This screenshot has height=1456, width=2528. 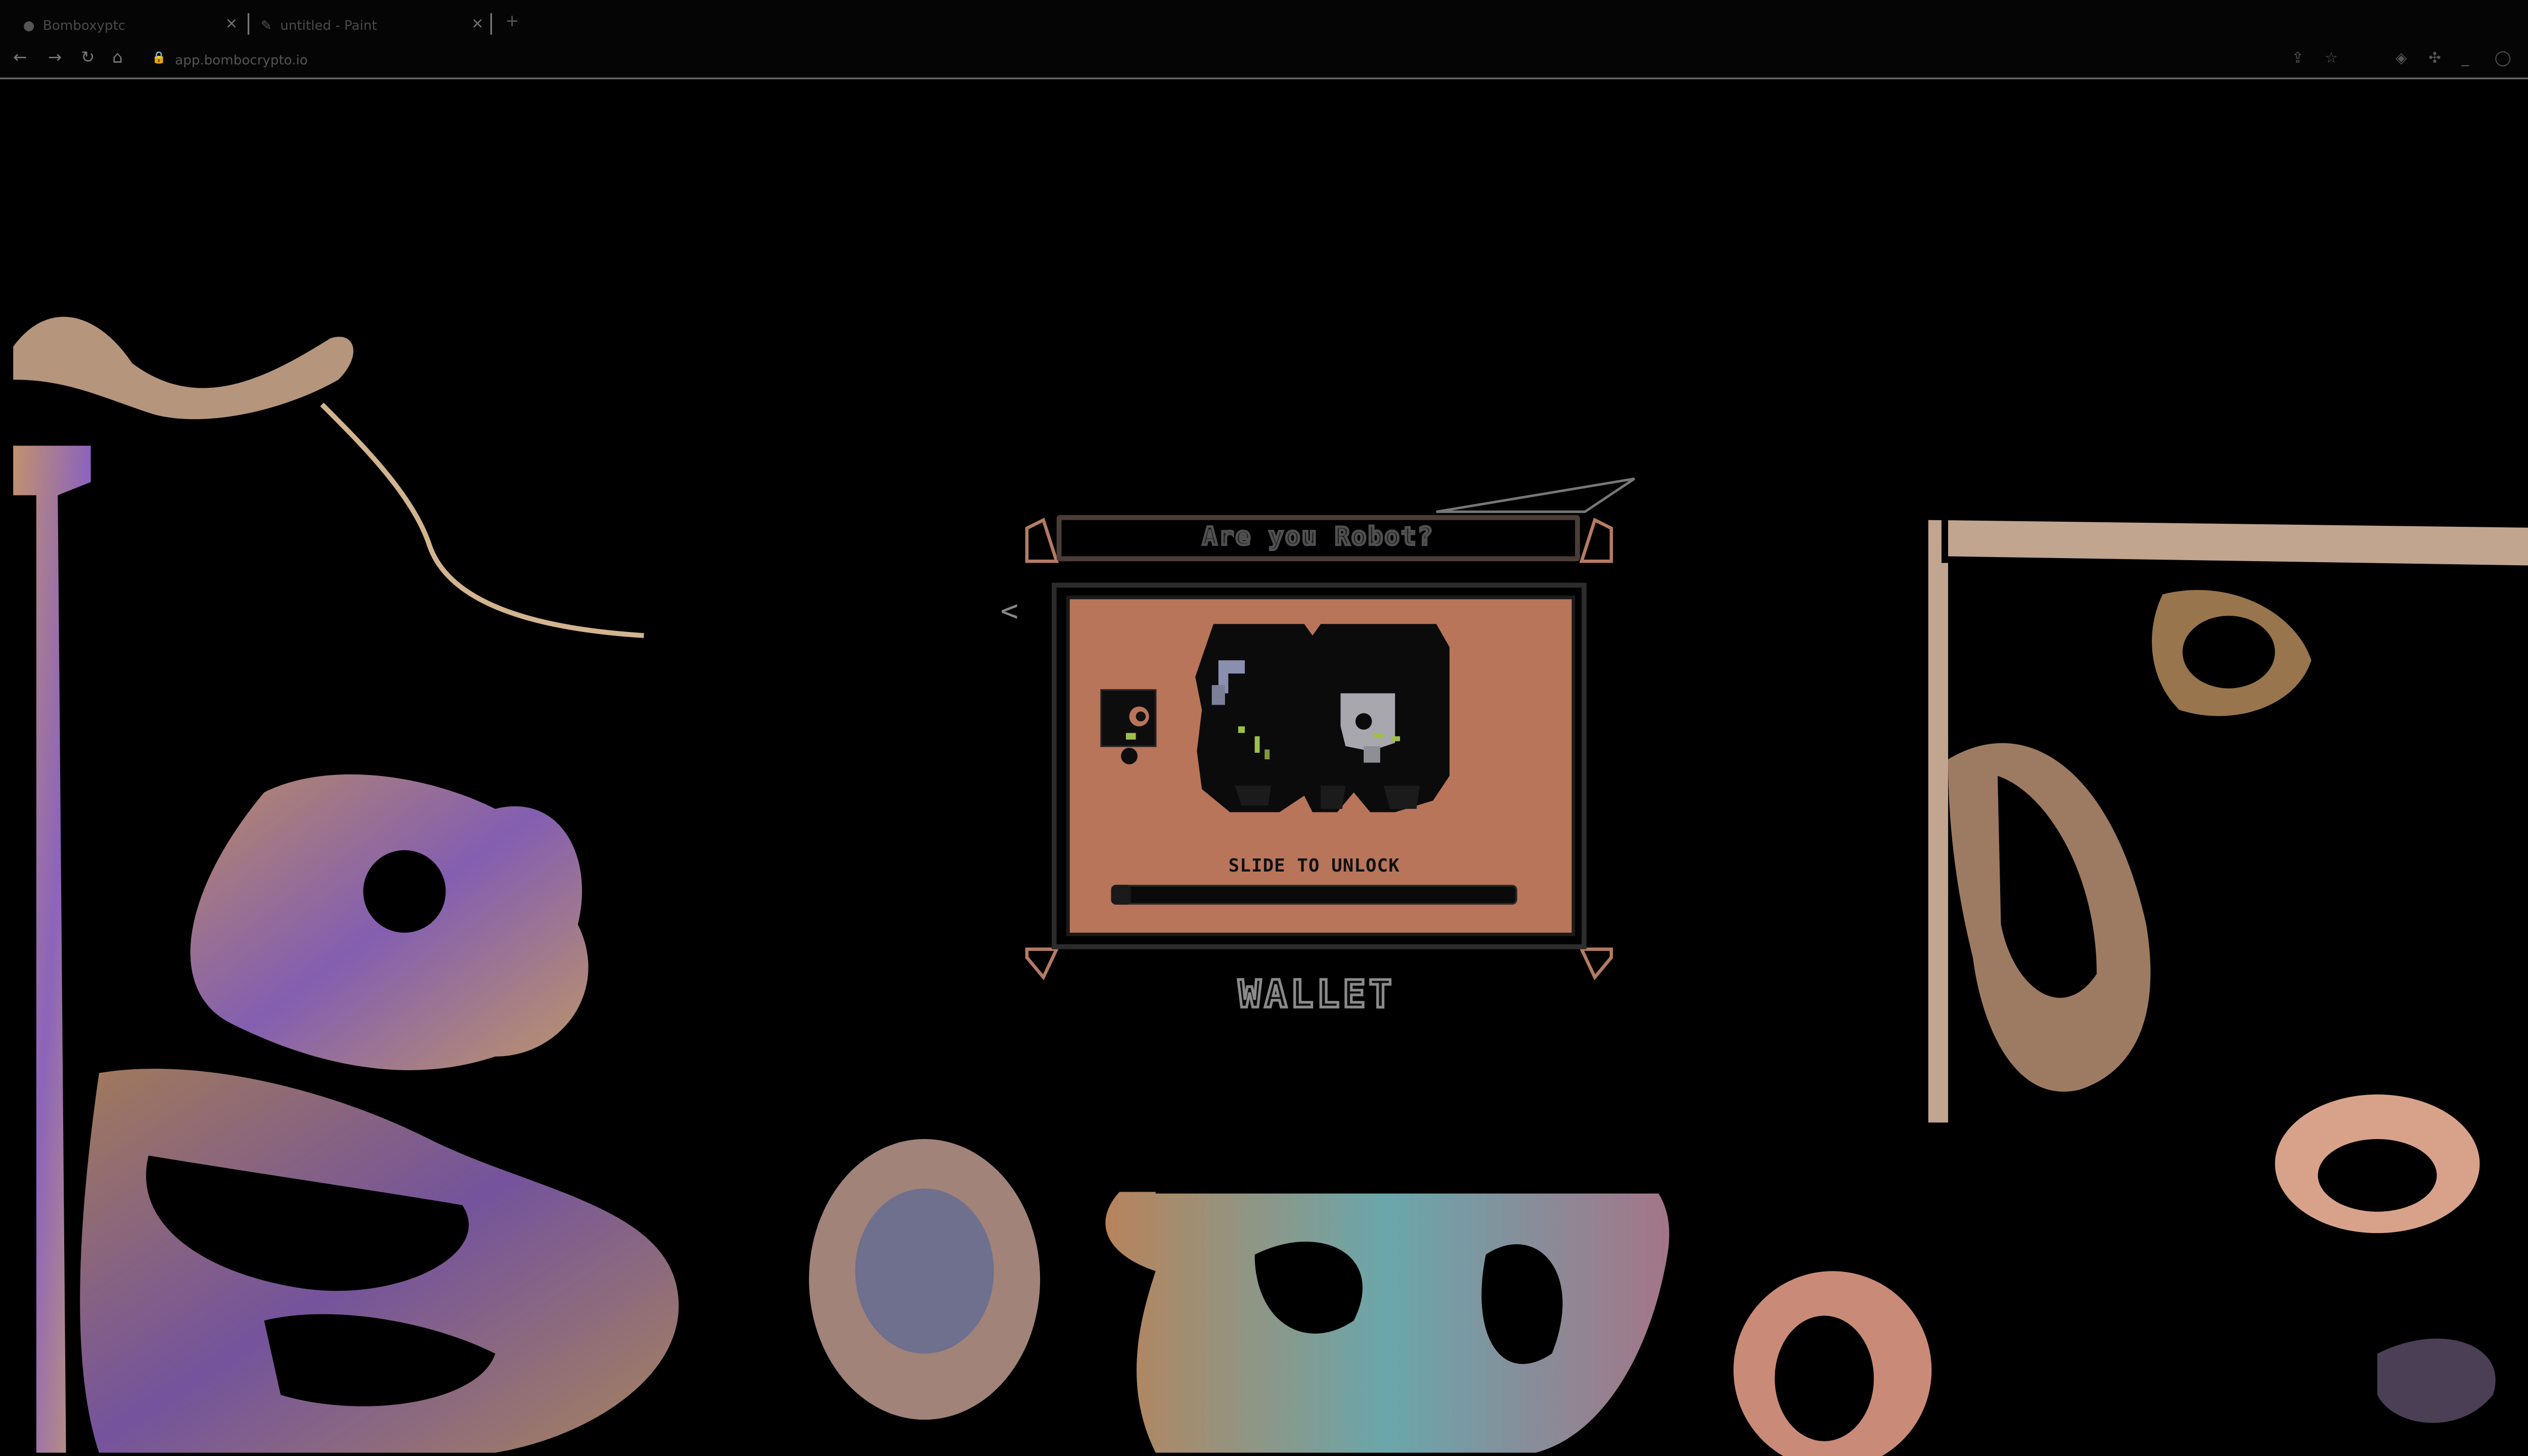 I want to click on unlock-slider-handle, so click(x=1121, y=895).